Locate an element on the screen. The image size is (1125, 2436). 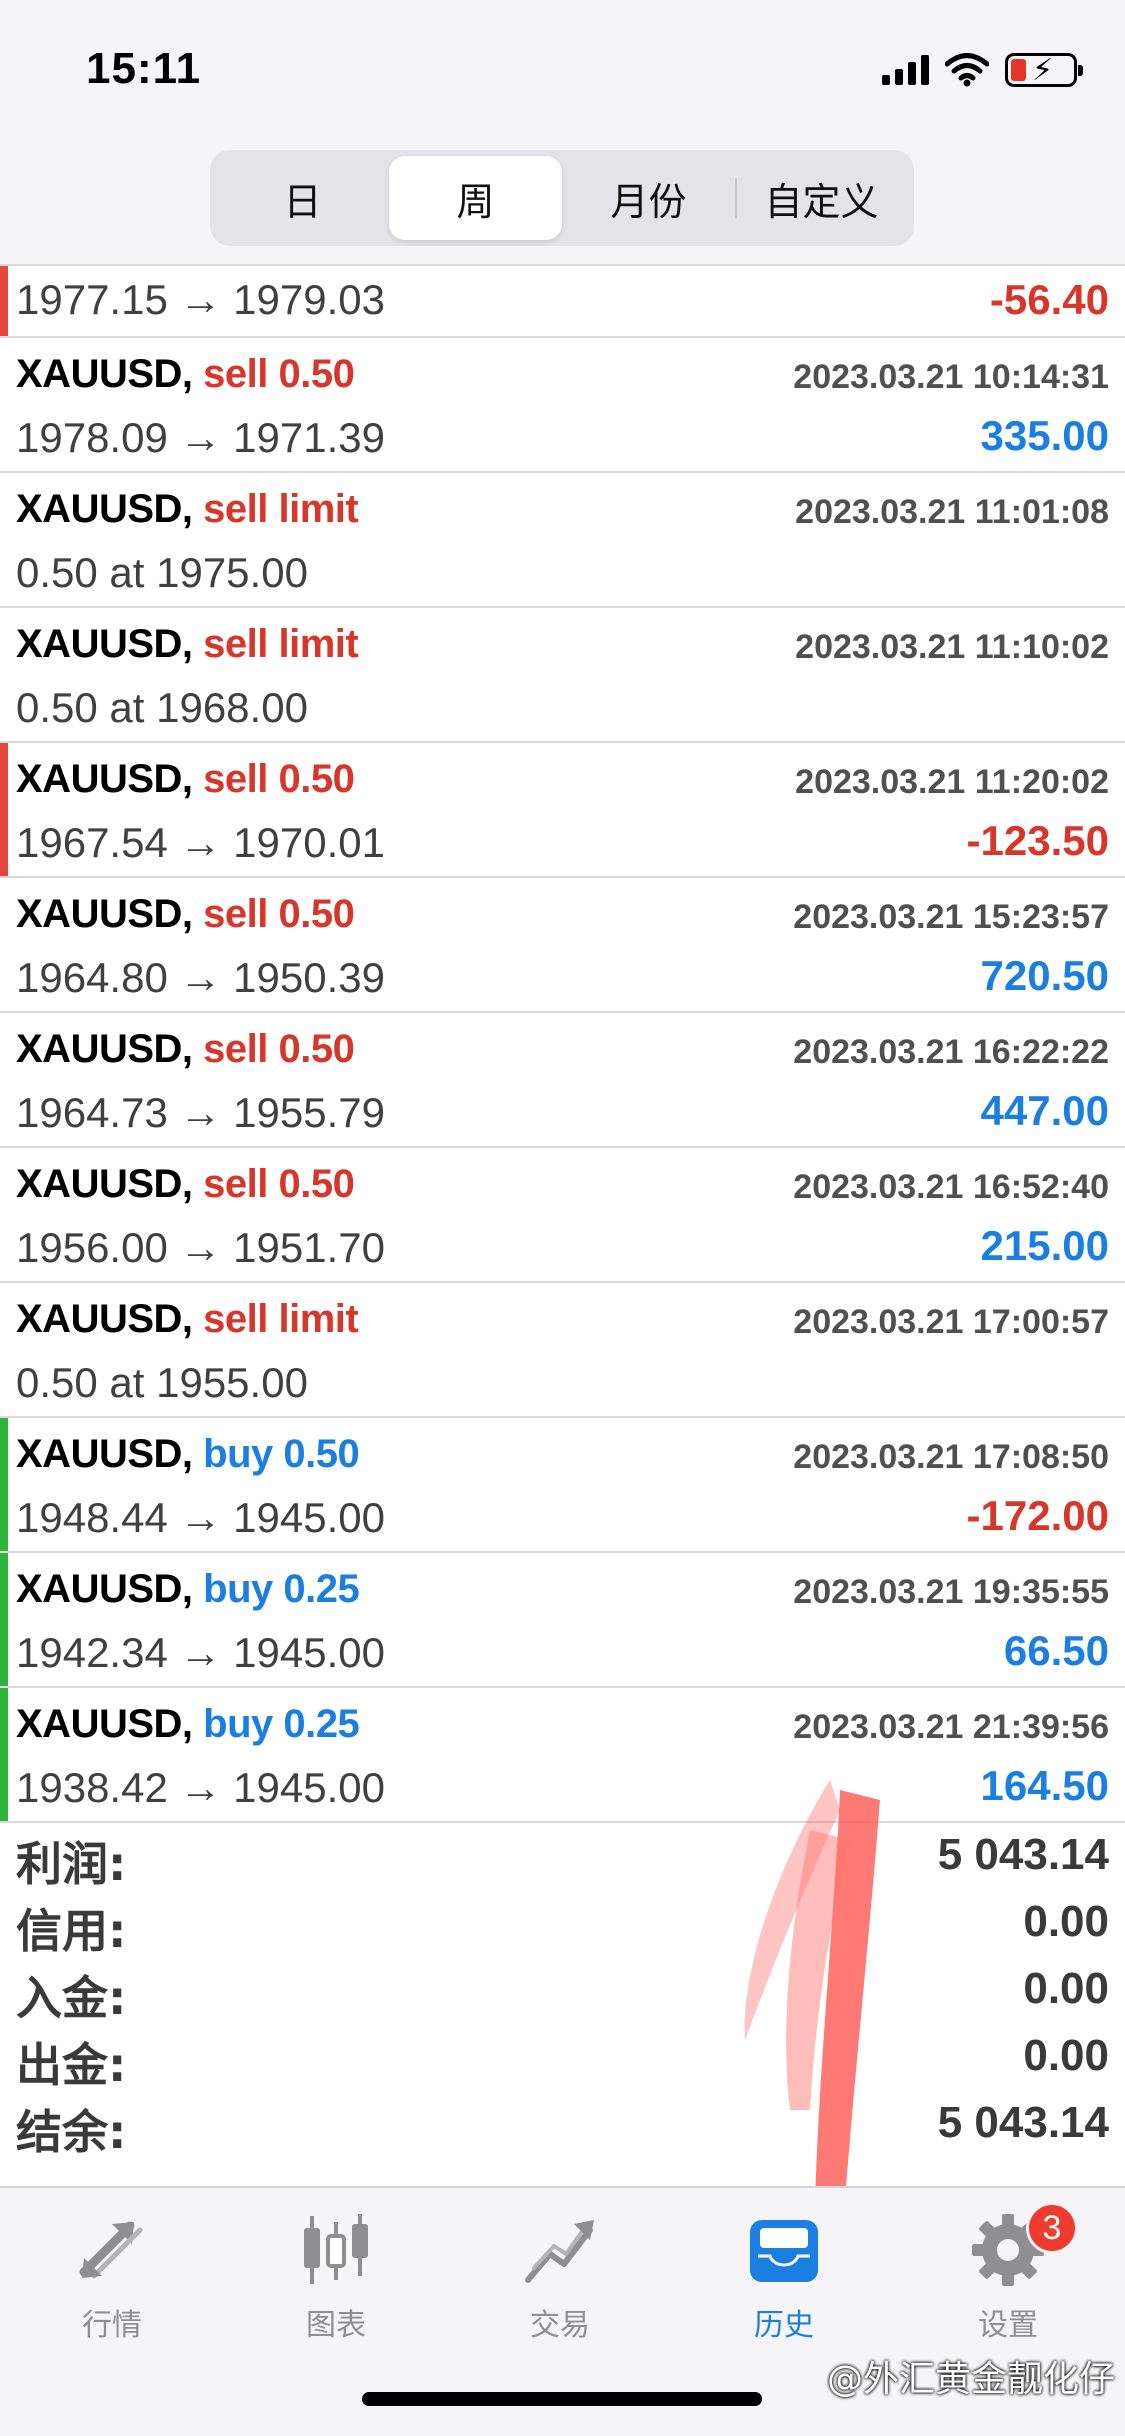
trade-trend-icon is located at coordinates (560, 2250).